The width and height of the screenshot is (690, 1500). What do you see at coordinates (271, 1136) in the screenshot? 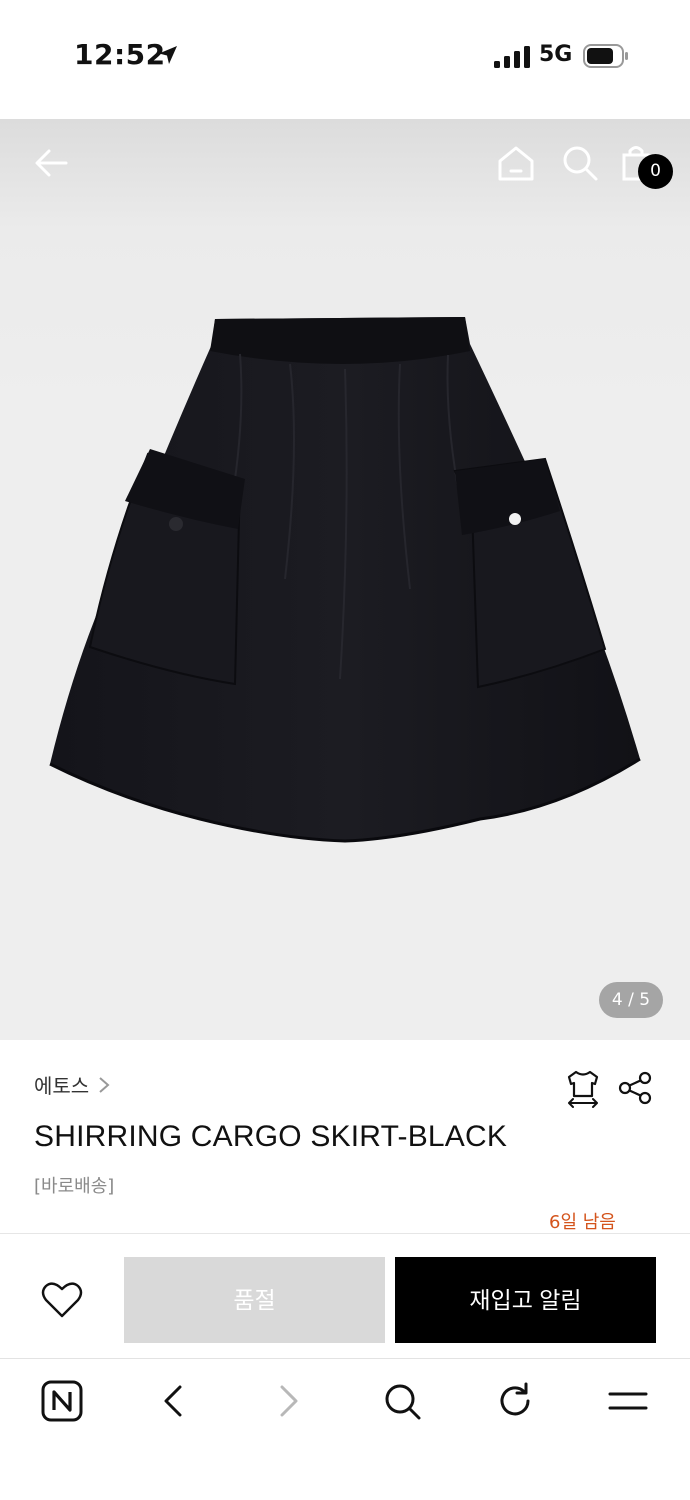
I see `product-title: SHIRRING CARGO SKIRT-BLACK` at bounding box center [271, 1136].